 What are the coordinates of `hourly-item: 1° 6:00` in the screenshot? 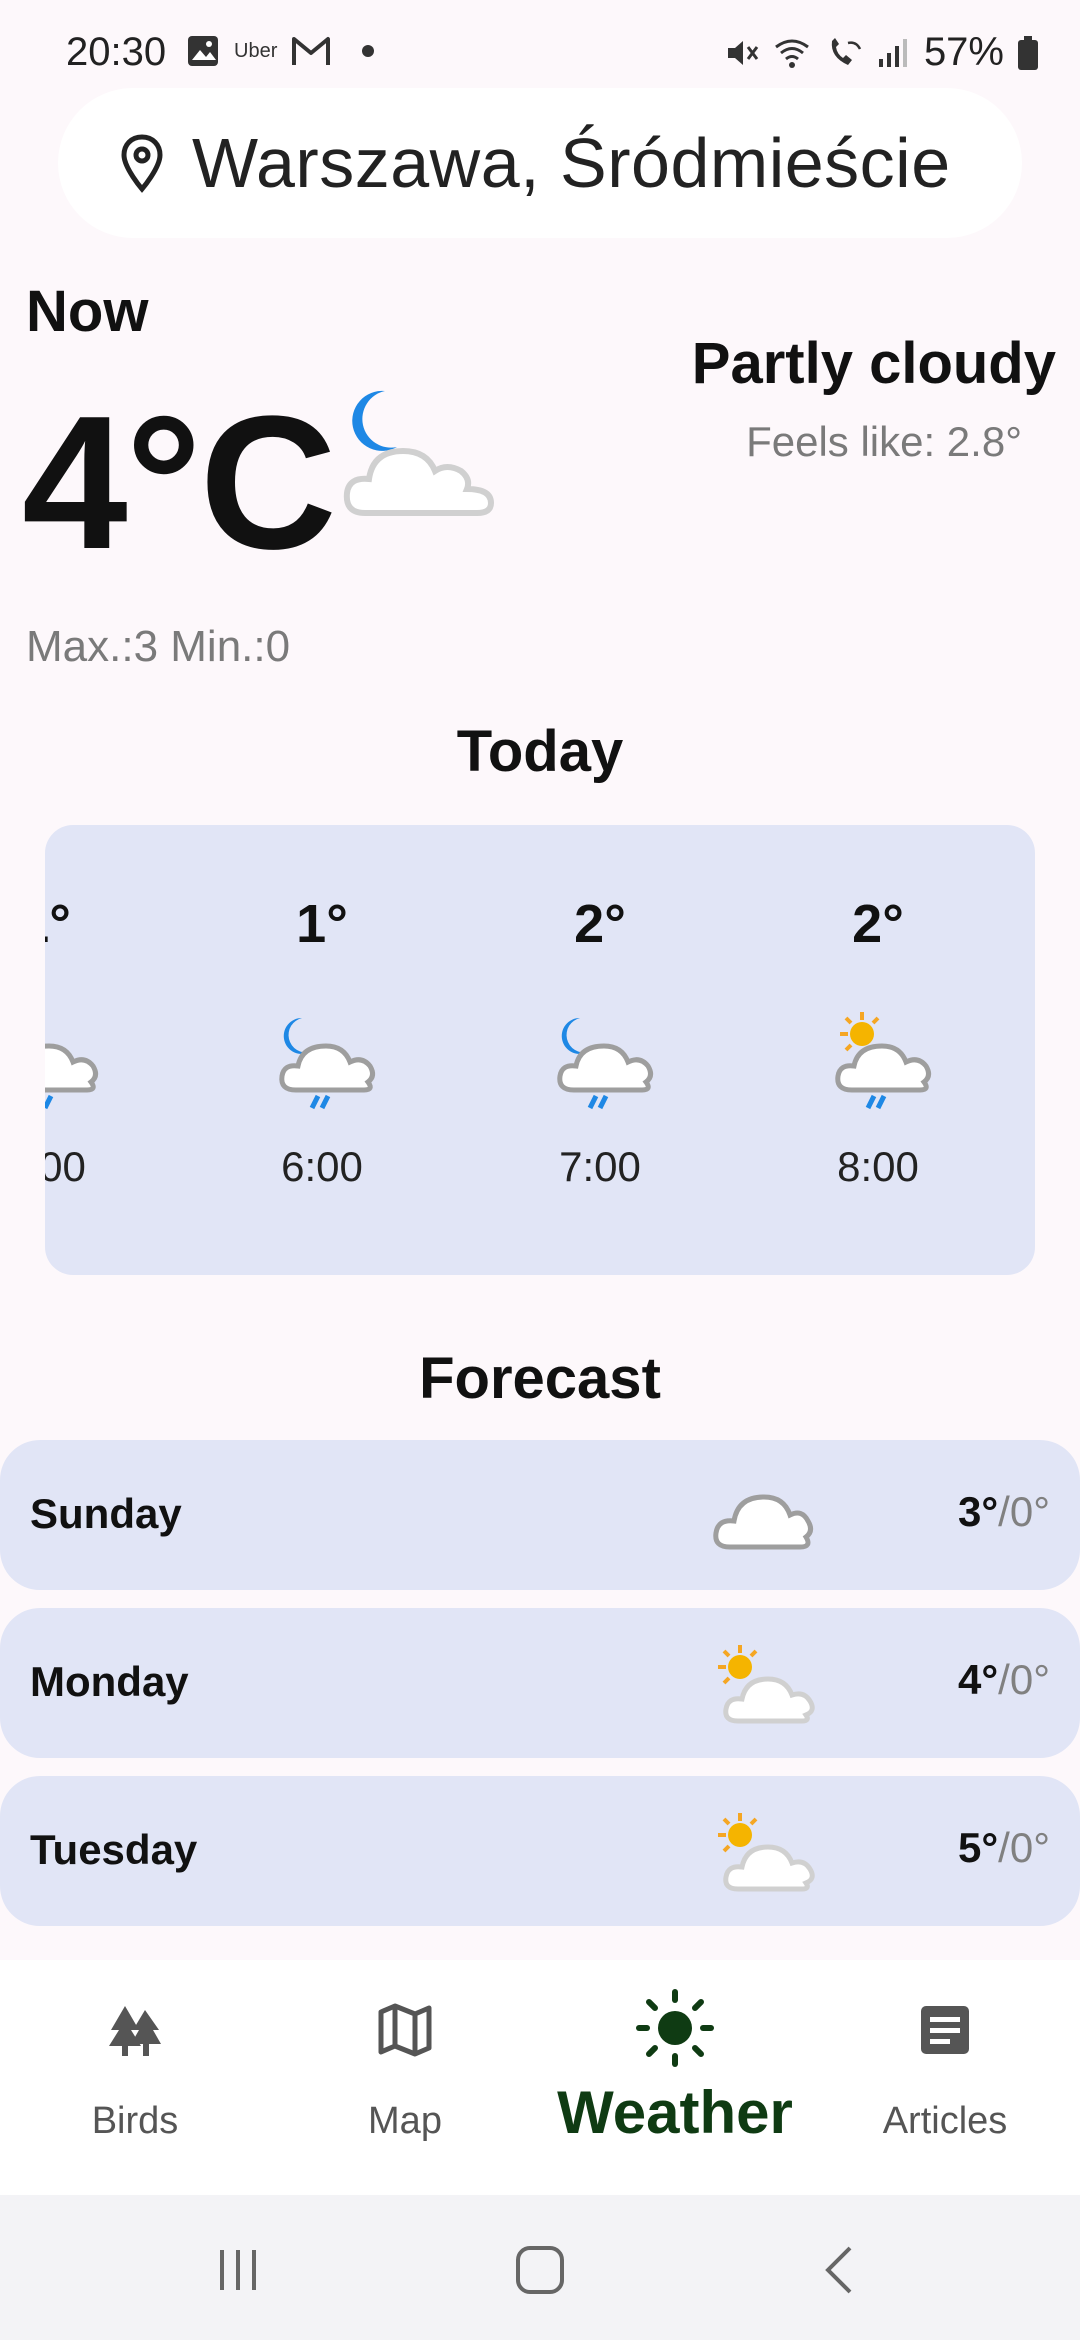 It's located at (322, 1050).